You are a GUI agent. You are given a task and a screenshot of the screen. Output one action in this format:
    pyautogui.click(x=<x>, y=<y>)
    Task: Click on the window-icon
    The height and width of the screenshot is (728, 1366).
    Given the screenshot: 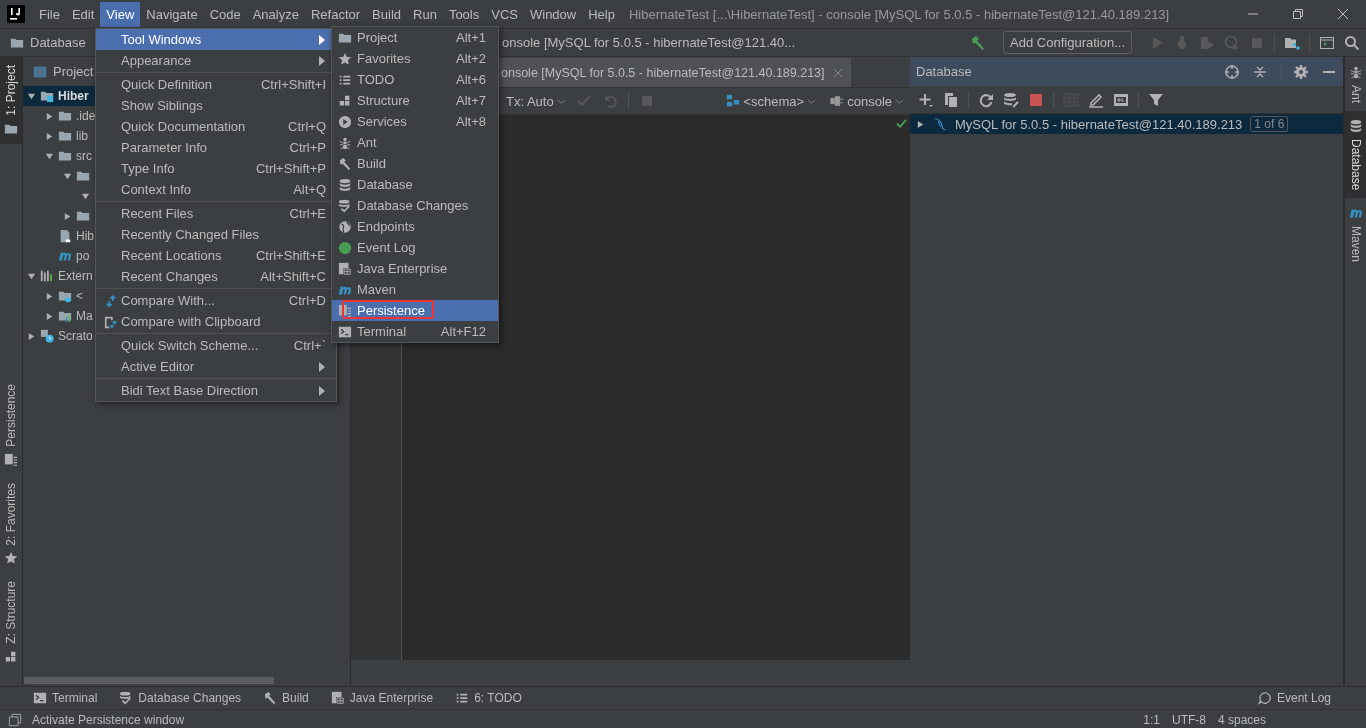 What is the action you would take?
    pyautogui.click(x=1327, y=42)
    